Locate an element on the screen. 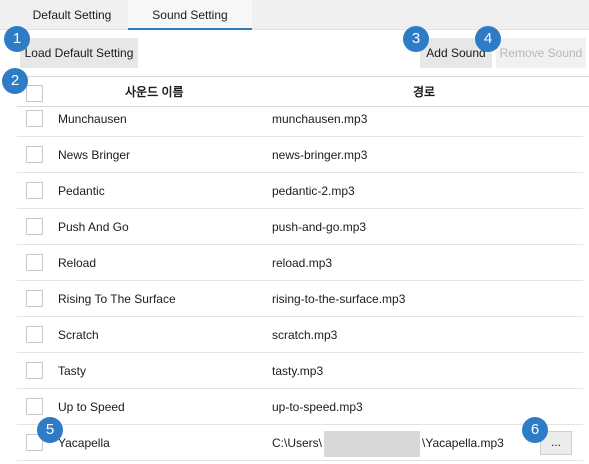 This screenshot has width=589, height=464. sound-path: rising-to-the-surface.mp3 is located at coordinates (339, 299).